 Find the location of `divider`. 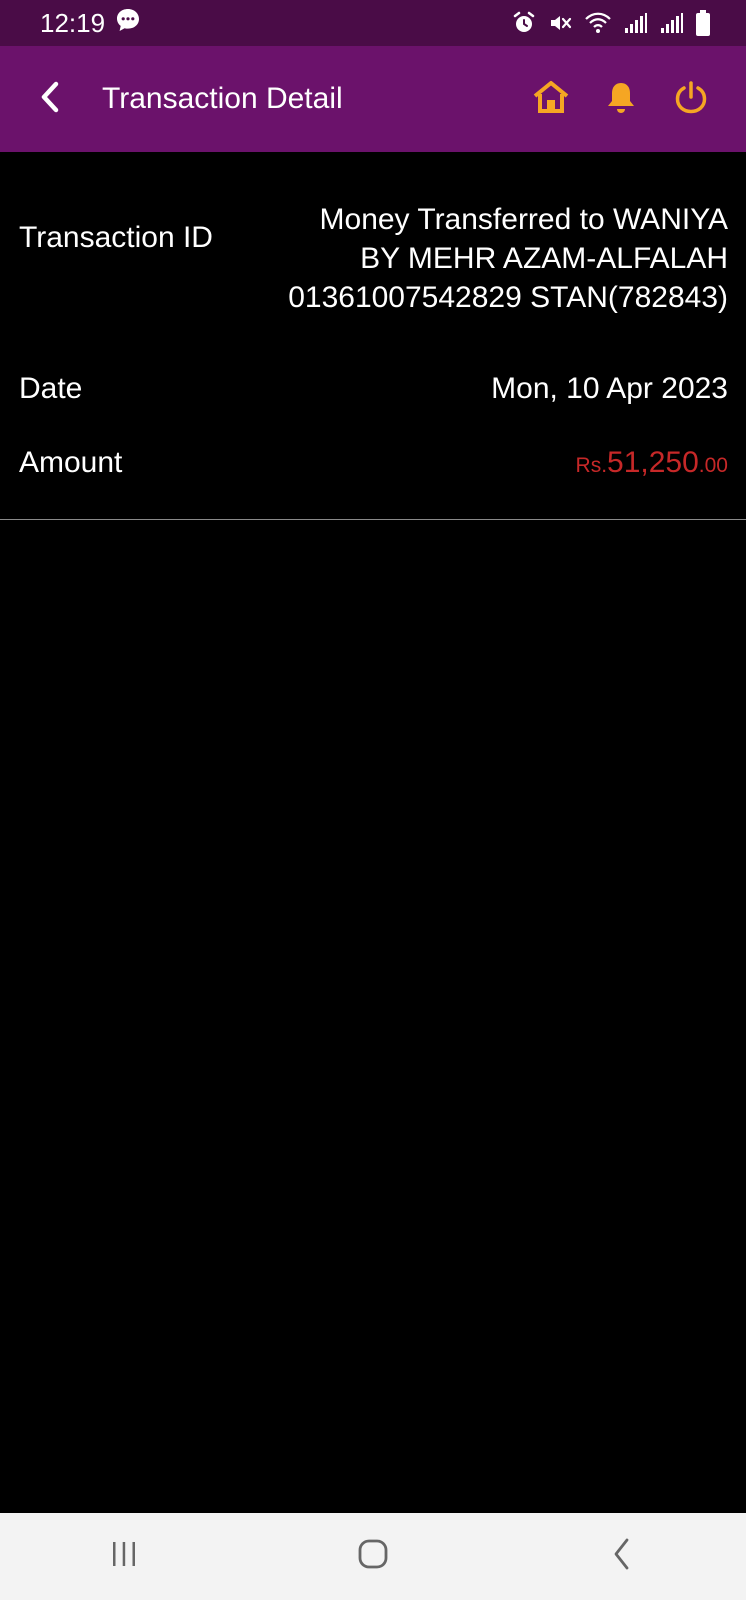

divider is located at coordinates (373, 519).